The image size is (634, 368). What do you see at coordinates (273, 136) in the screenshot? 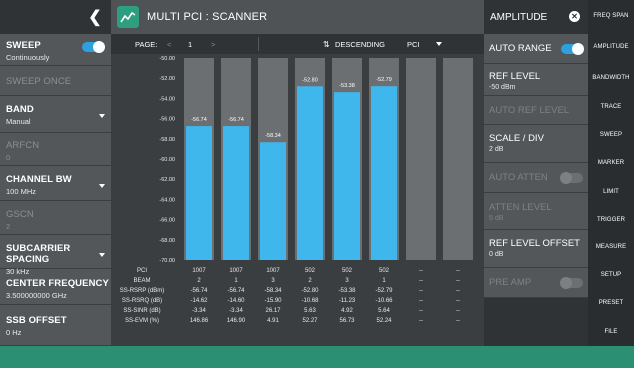
I see `bar-value-label: -58.34` at bounding box center [273, 136].